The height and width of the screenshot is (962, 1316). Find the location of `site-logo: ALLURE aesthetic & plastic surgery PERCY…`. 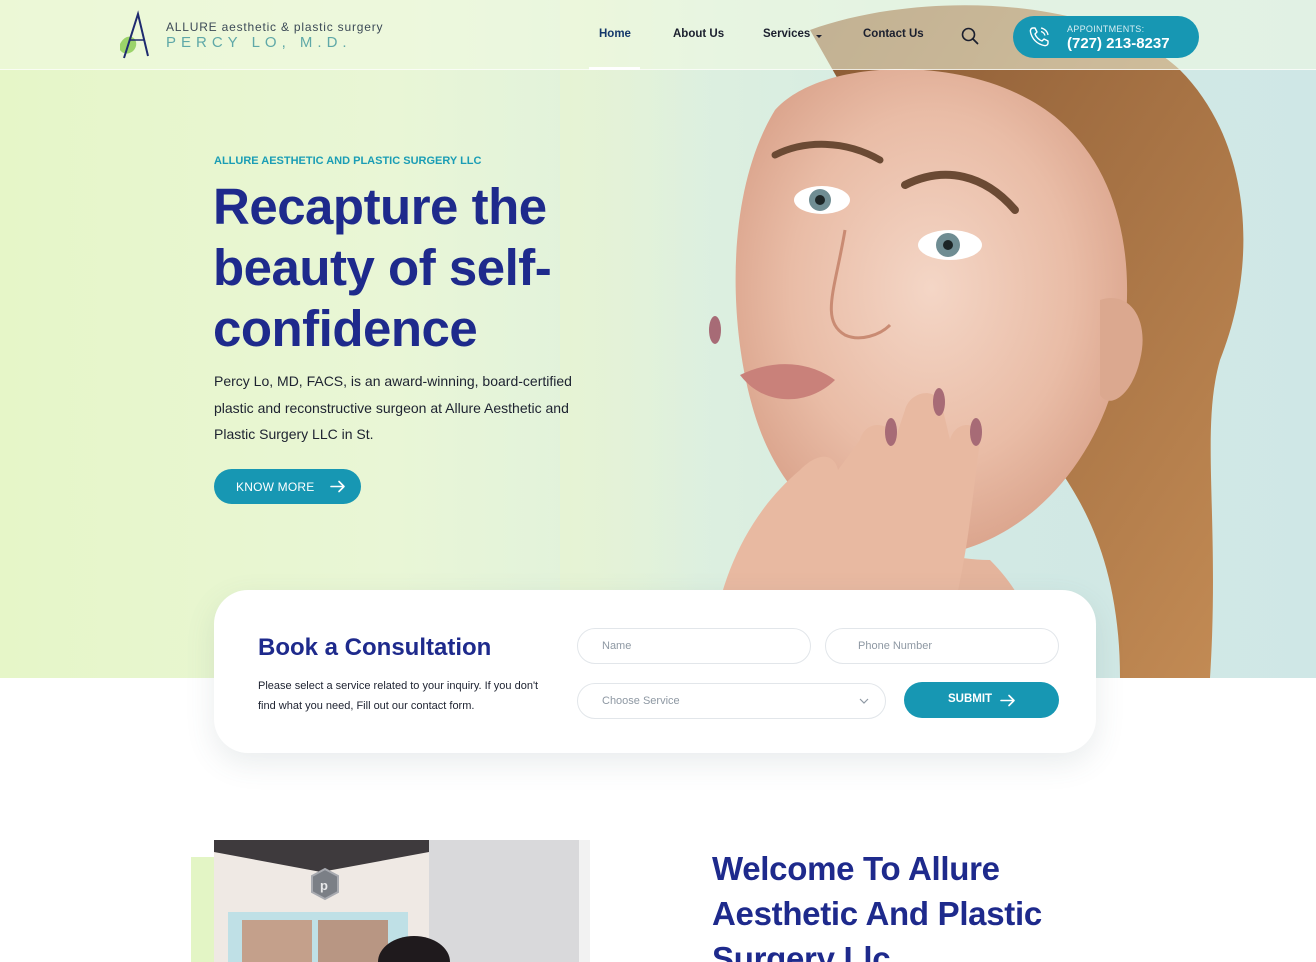

site-logo: ALLURE aesthetic & plastic surgery PERCY… is located at coordinates (249, 36).